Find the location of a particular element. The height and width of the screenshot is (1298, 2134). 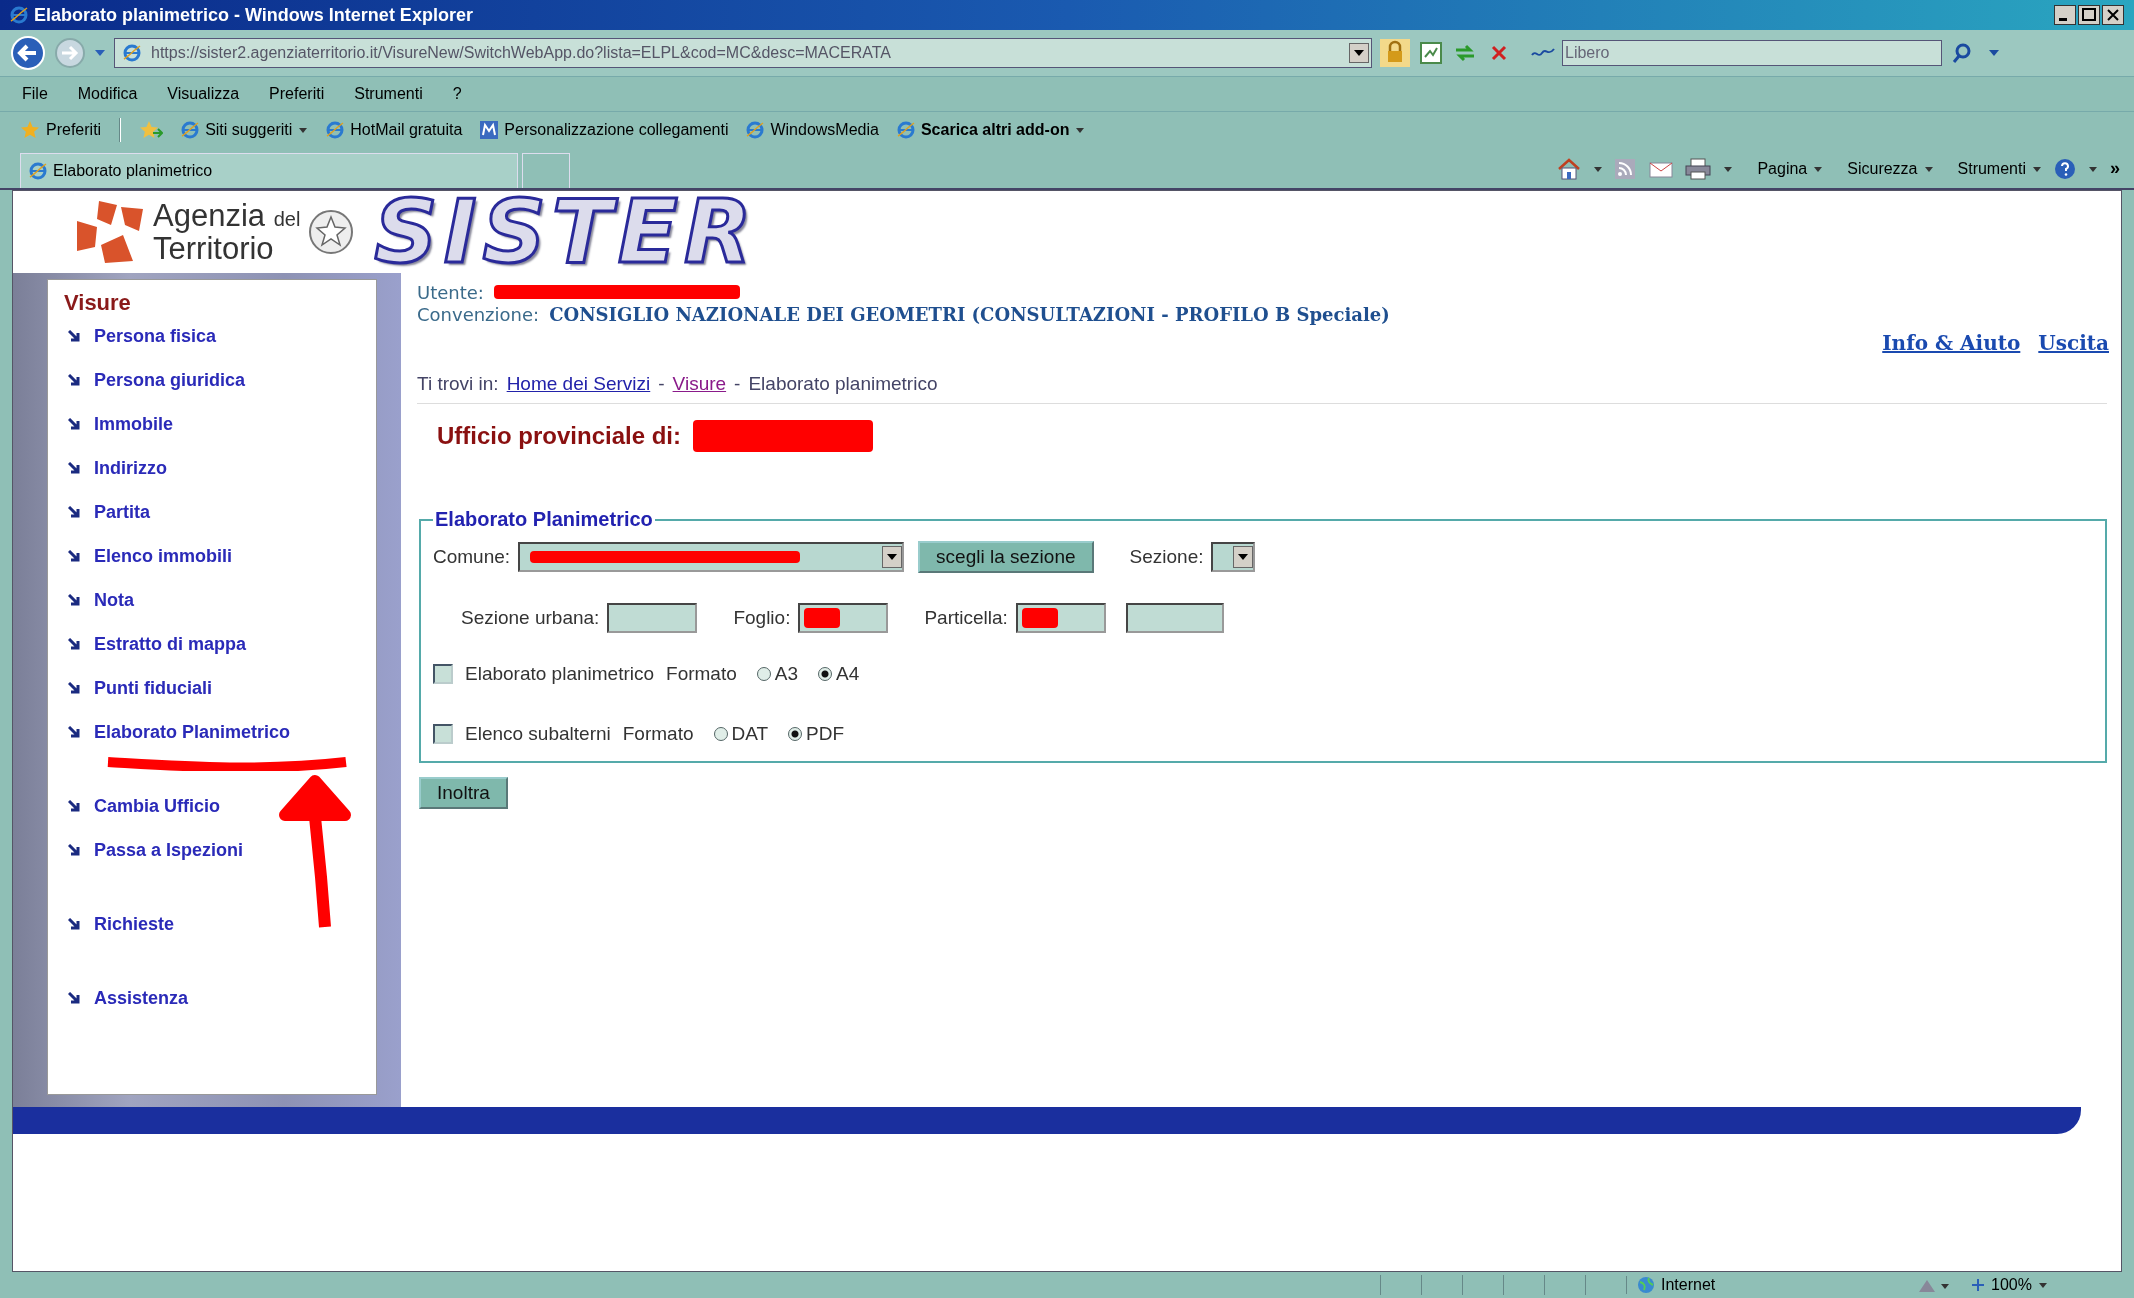

submit-button: Inoltra is located at coordinates (463, 793).